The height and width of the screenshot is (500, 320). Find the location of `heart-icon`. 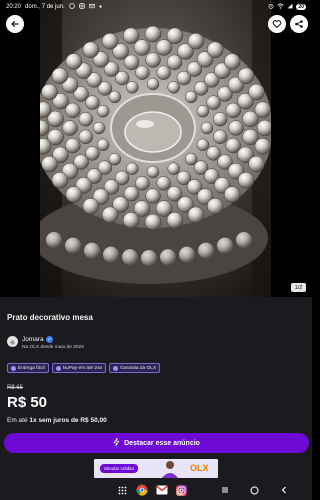

heart-icon is located at coordinates (277, 24).